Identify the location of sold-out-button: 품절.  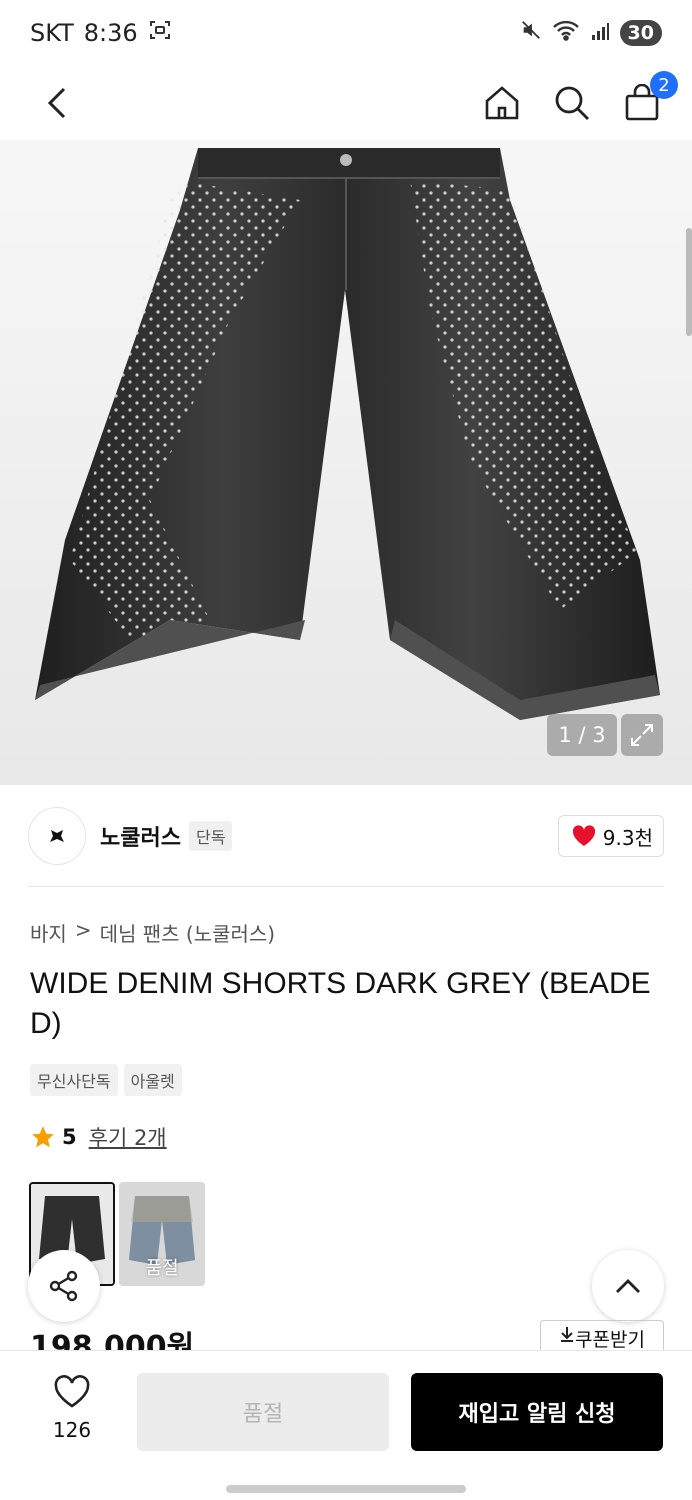
(263, 1412).